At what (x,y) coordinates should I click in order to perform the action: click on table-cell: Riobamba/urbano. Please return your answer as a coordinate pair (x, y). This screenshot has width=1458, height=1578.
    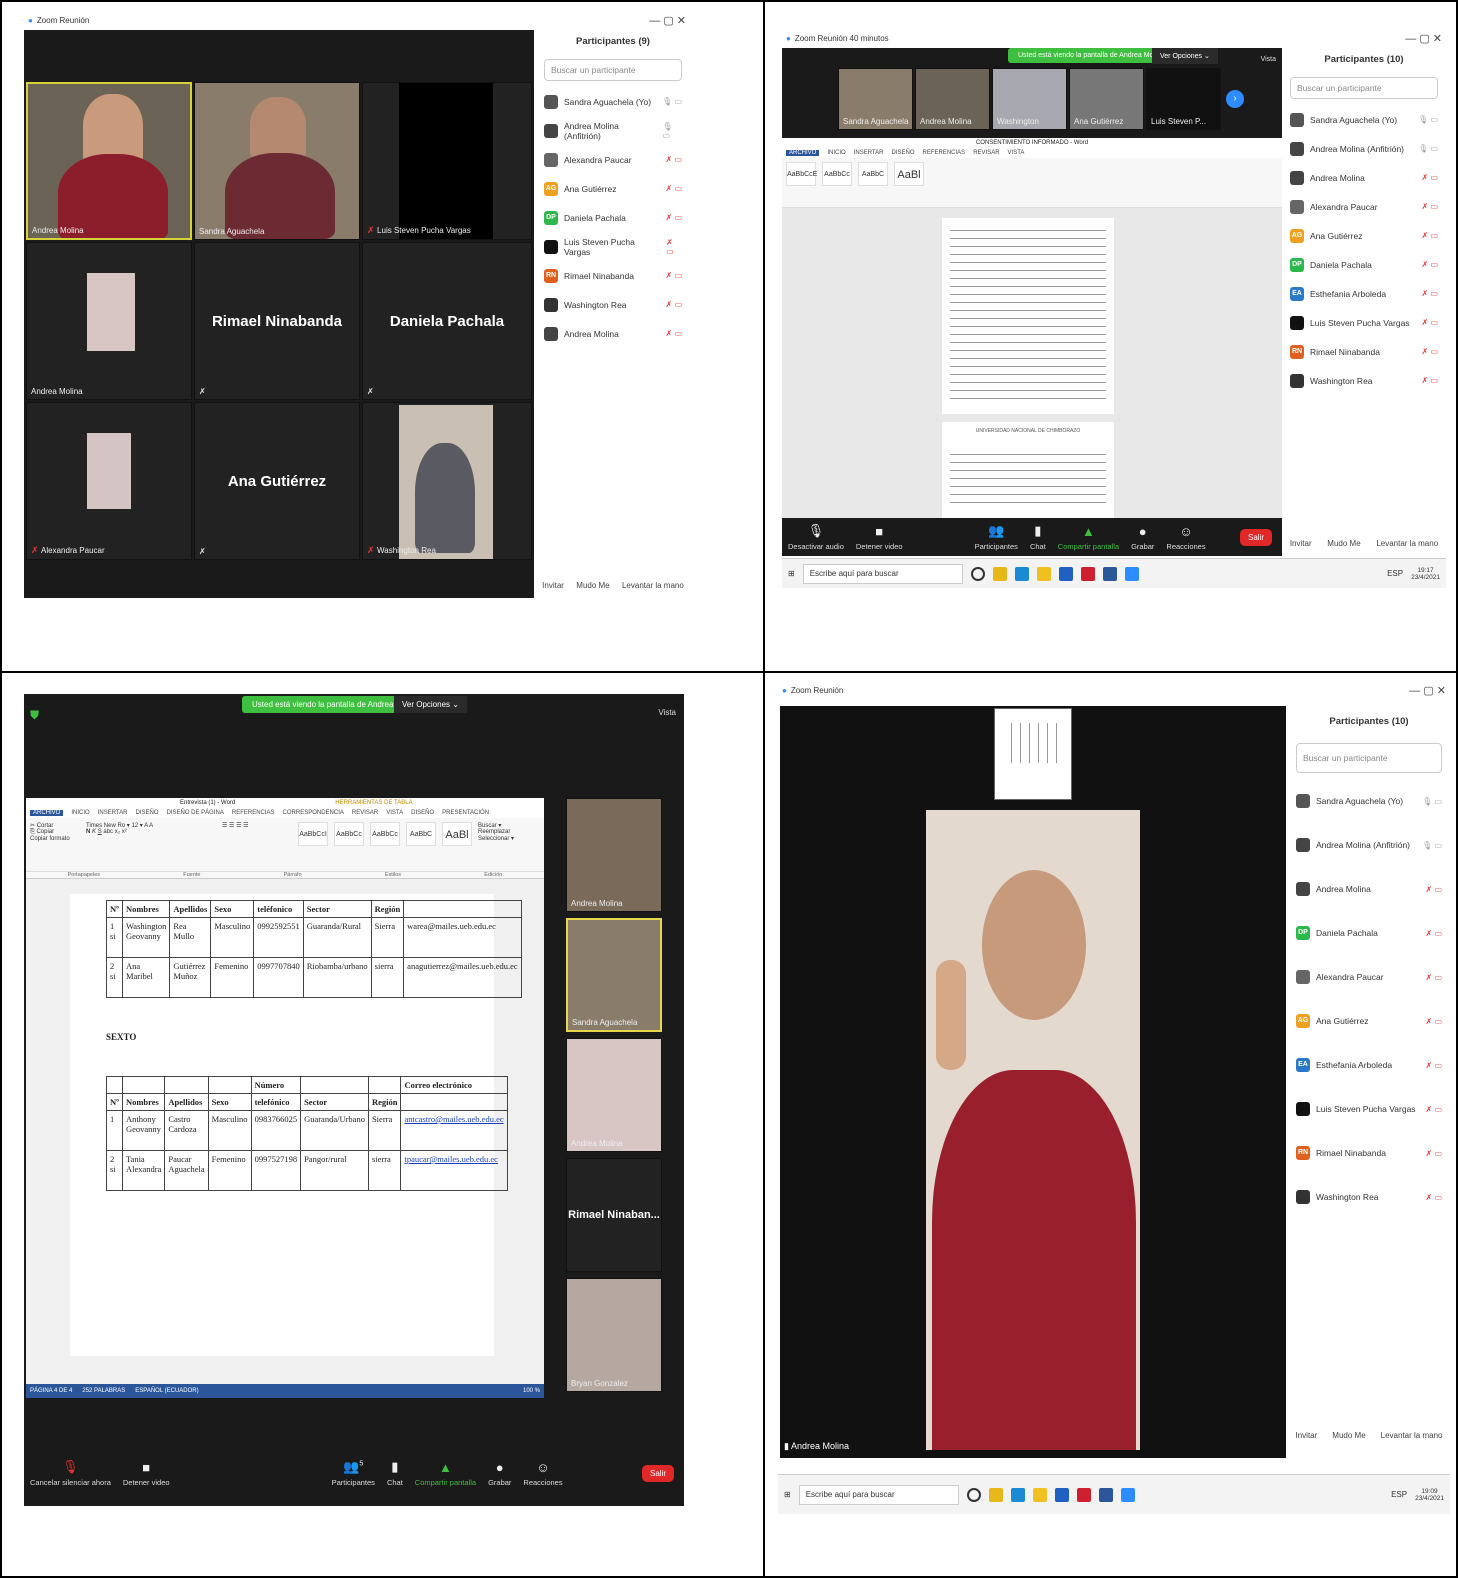
    Looking at the image, I should click on (337, 977).